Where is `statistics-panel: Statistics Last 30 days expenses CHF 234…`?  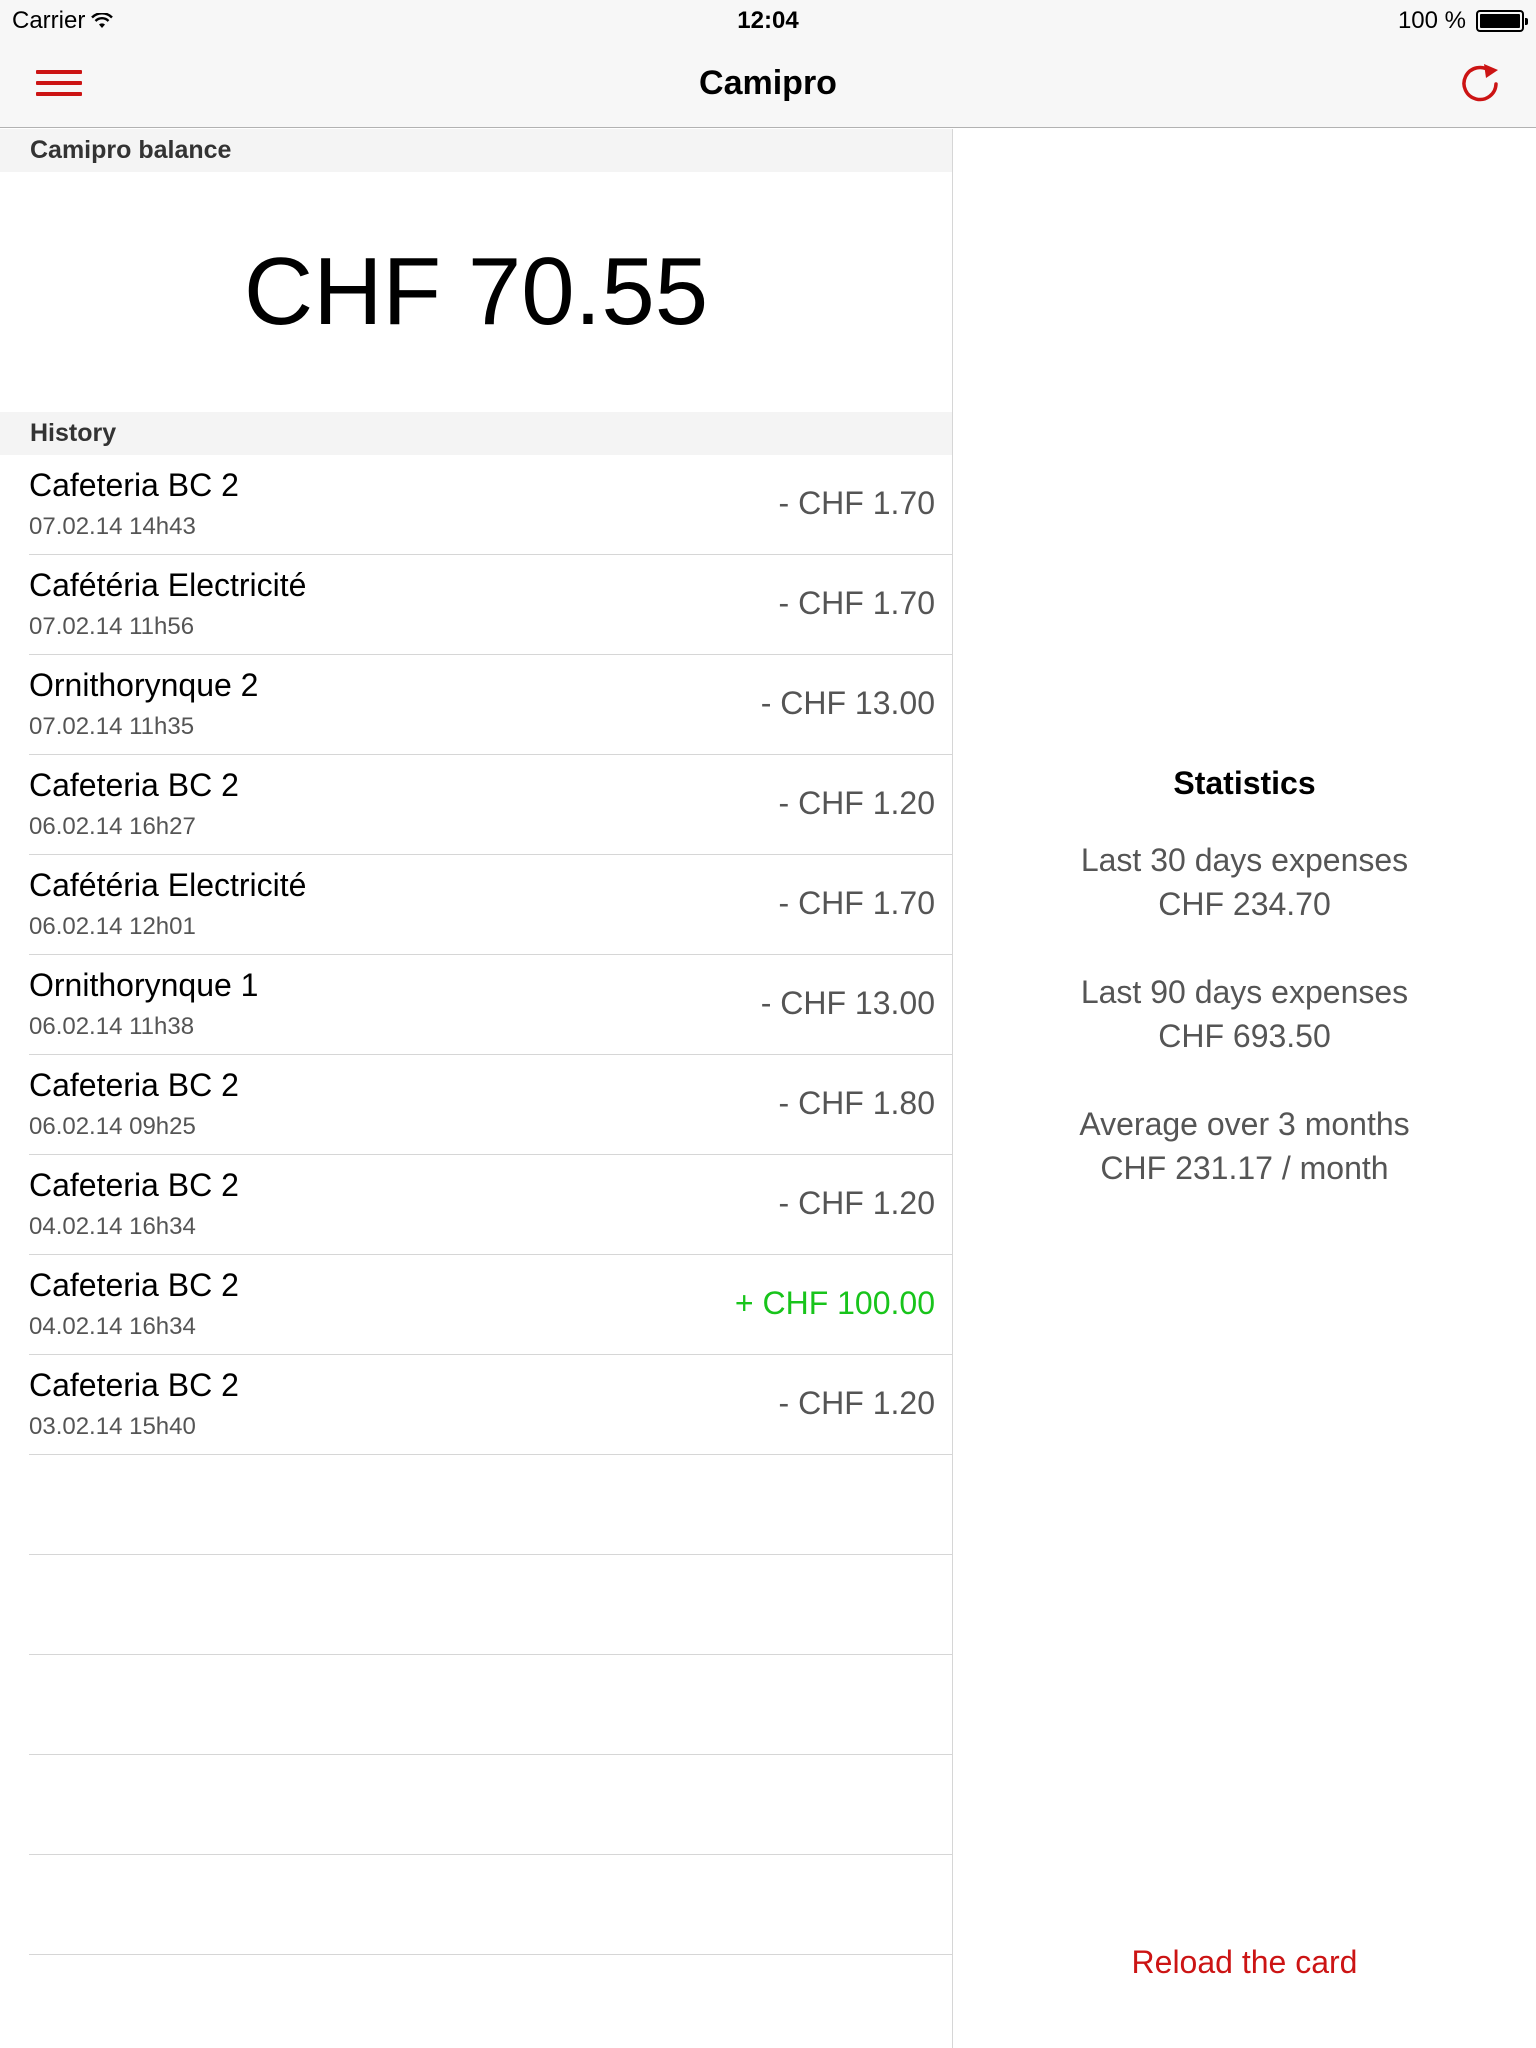
statistics-panel: Statistics Last 30 days expenses CHF 234… is located at coordinates (1244, 999).